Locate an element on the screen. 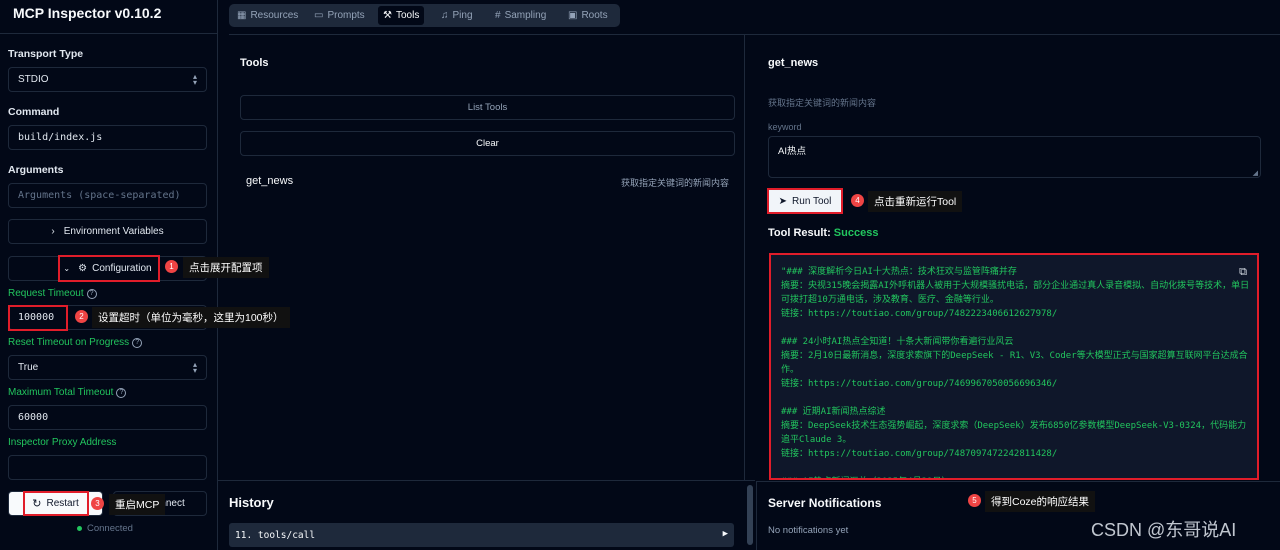 The height and width of the screenshot is (550, 1280). send-icon: ➤ is located at coordinates (783, 201).